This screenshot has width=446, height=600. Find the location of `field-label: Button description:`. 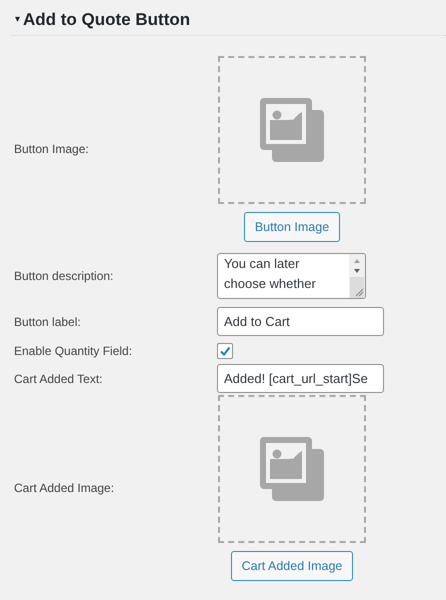

field-label: Button description: is located at coordinates (63, 276).